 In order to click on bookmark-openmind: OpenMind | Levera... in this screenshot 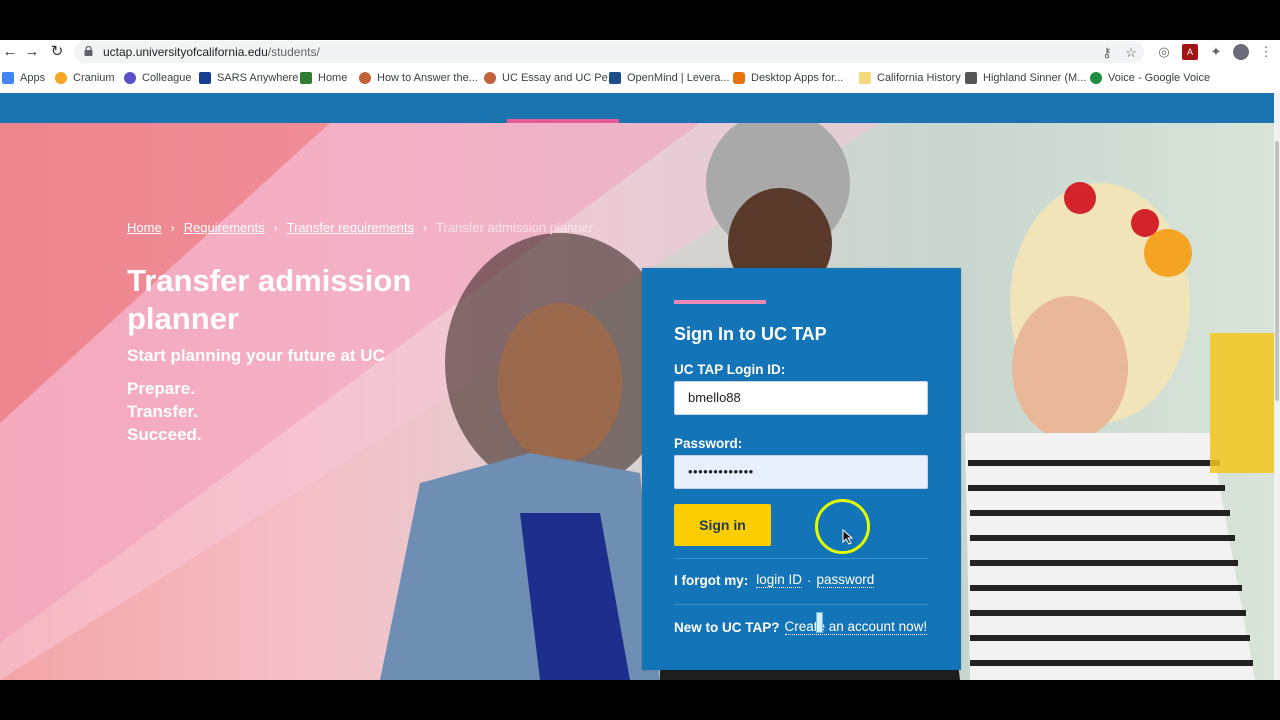, I will do `click(669, 78)`.